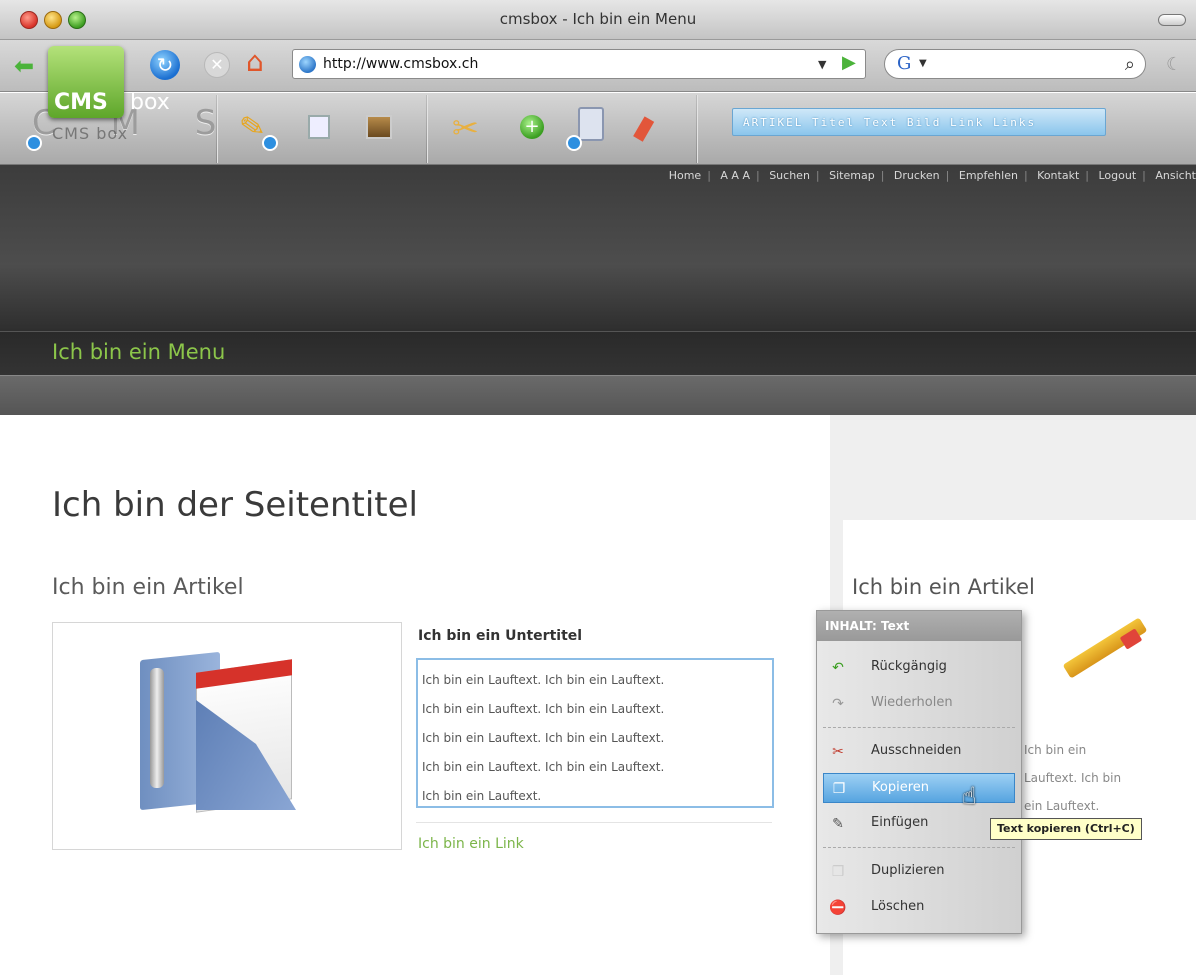 Image resolution: width=1196 pixels, height=975 pixels. Describe the element at coordinates (307, 64) in the screenshot. I see `globe-icon` at that location.